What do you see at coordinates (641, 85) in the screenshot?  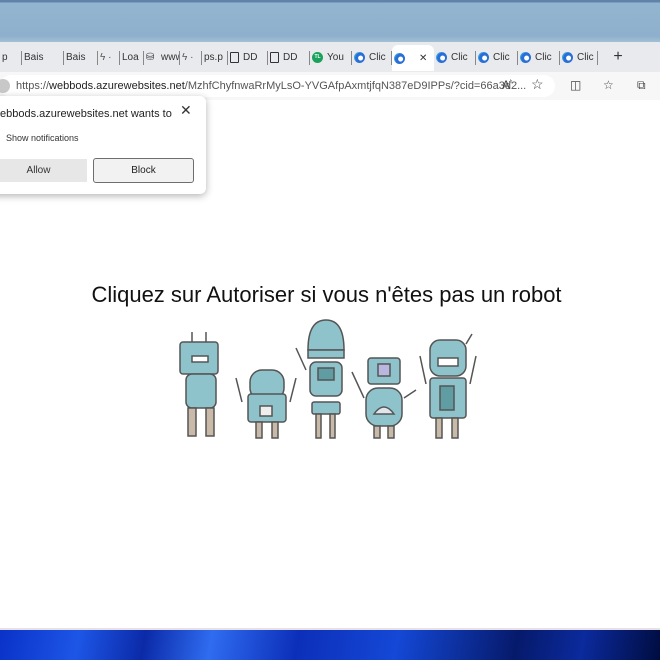 I see `collections-icon: ⧉` at bounding box center [641, 85].